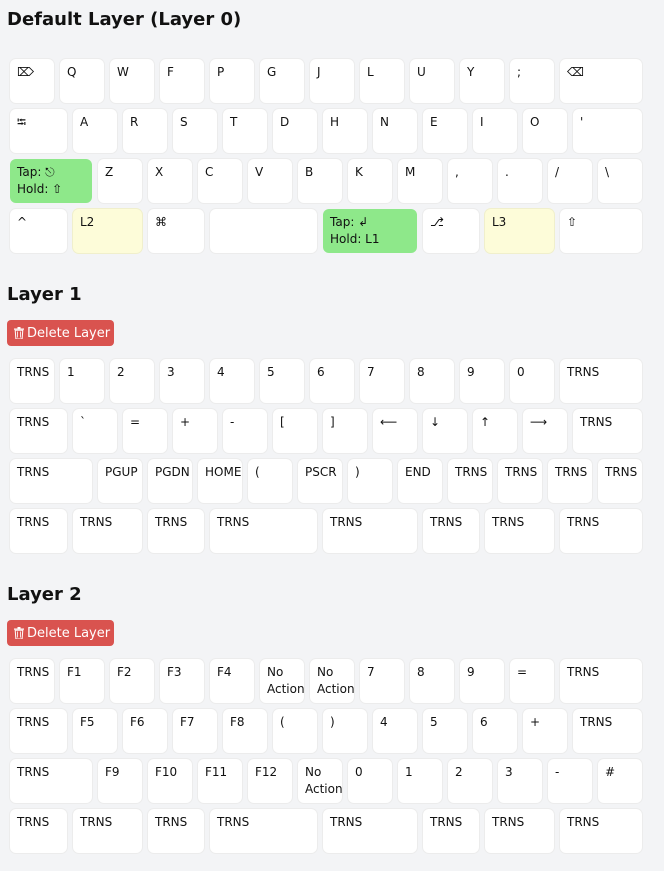 Image resolution: width=664 pixels, height=871 pixels. Describe the element at coordinates (345, 131) in the screenshot. I see `key-h: H` at that location.